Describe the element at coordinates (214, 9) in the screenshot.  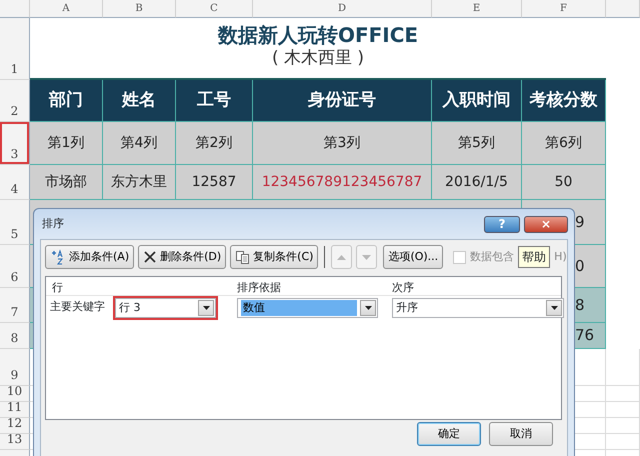
I see `column-header: C` at that location.